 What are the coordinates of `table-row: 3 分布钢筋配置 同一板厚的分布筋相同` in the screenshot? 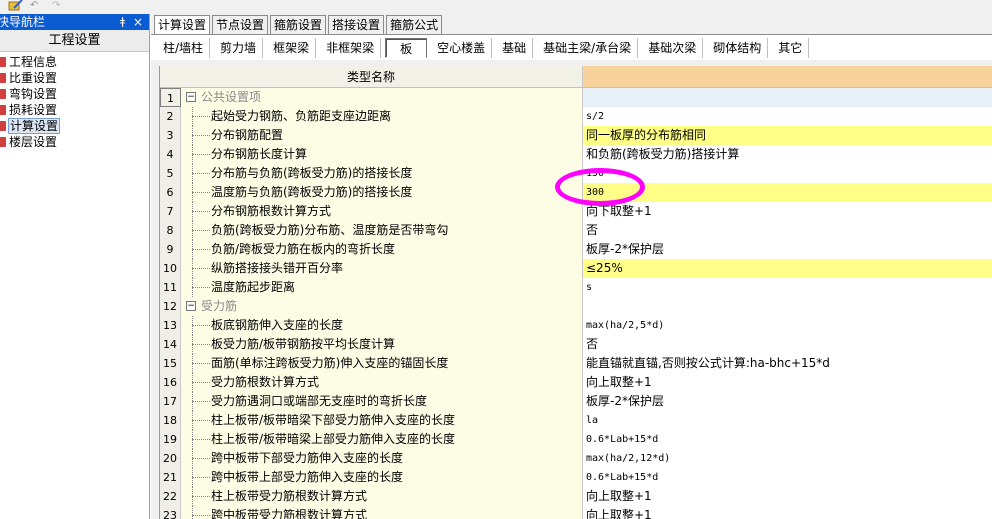 It's located at (576, 135).